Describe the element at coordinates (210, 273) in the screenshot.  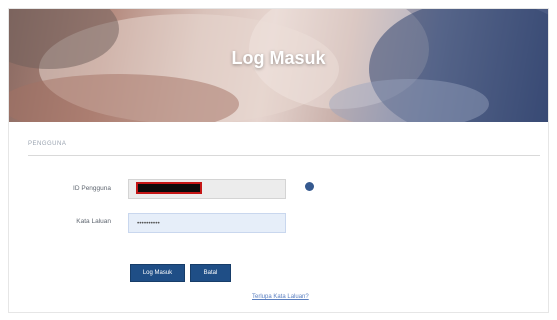
I see `cancel-button: Batal` at that location.